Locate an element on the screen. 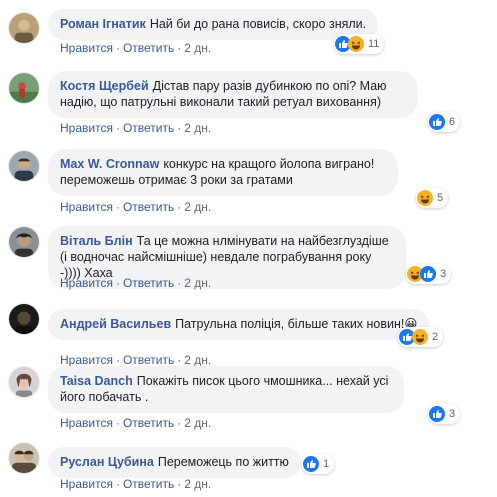  reaction-count: 2 is located at coordinates (435, 337).